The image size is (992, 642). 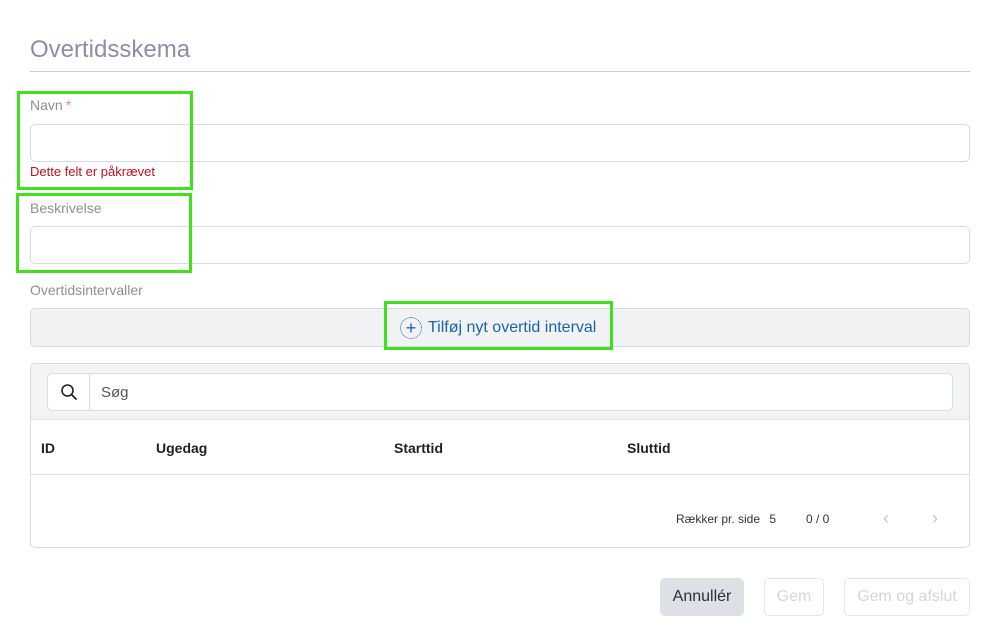 What do you see at coordinates (110, 49) in the screenshot?
I see `page-title: Overtidsskema` at bounding box center [110, 49].